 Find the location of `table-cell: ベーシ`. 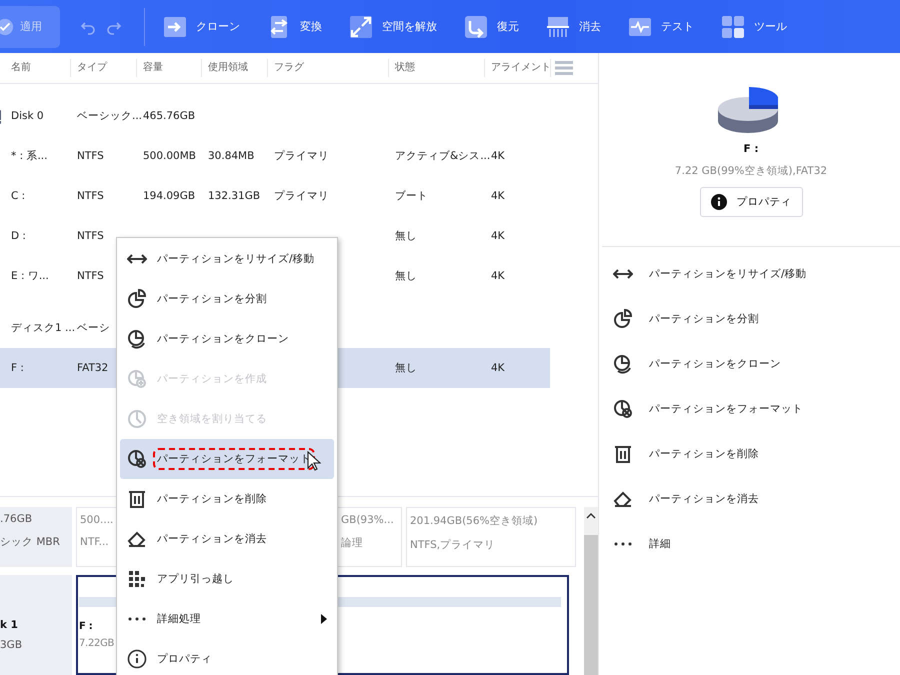

table-cell: ベーシ is located at coordinates (93, 328).